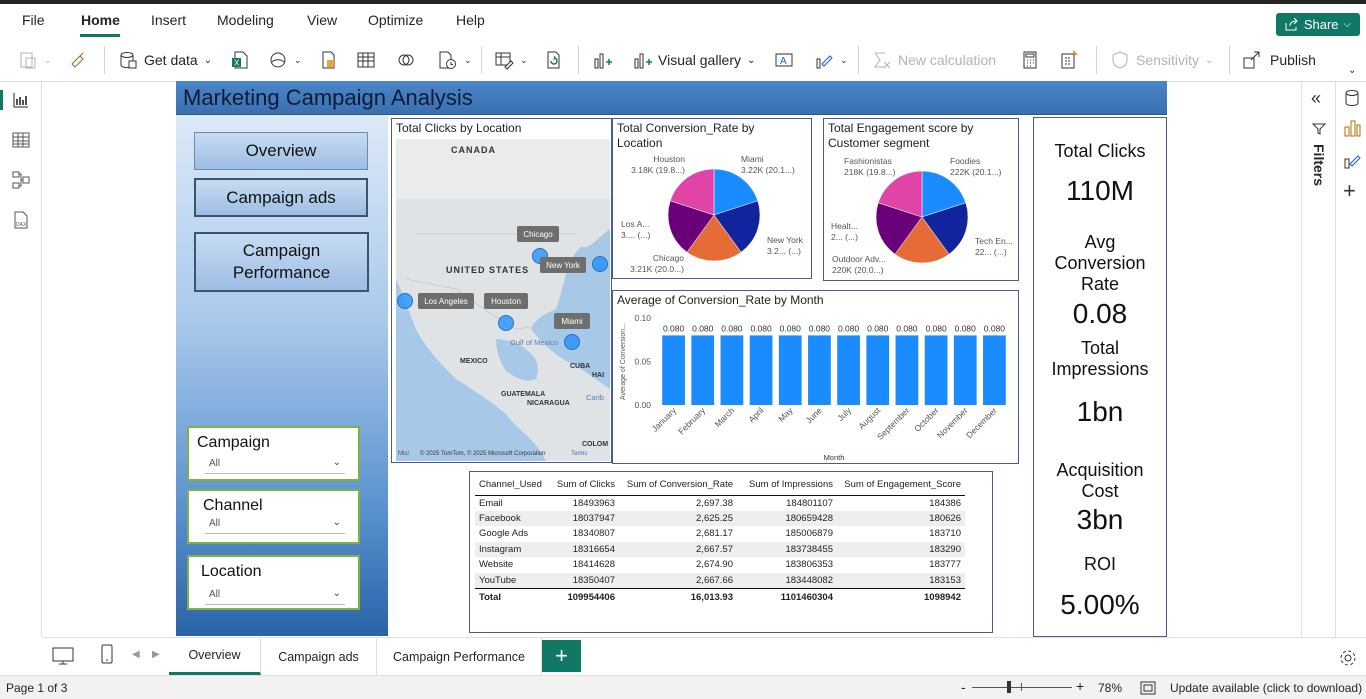  I want to click on add-pane-icon: +, so click(1349, 191).